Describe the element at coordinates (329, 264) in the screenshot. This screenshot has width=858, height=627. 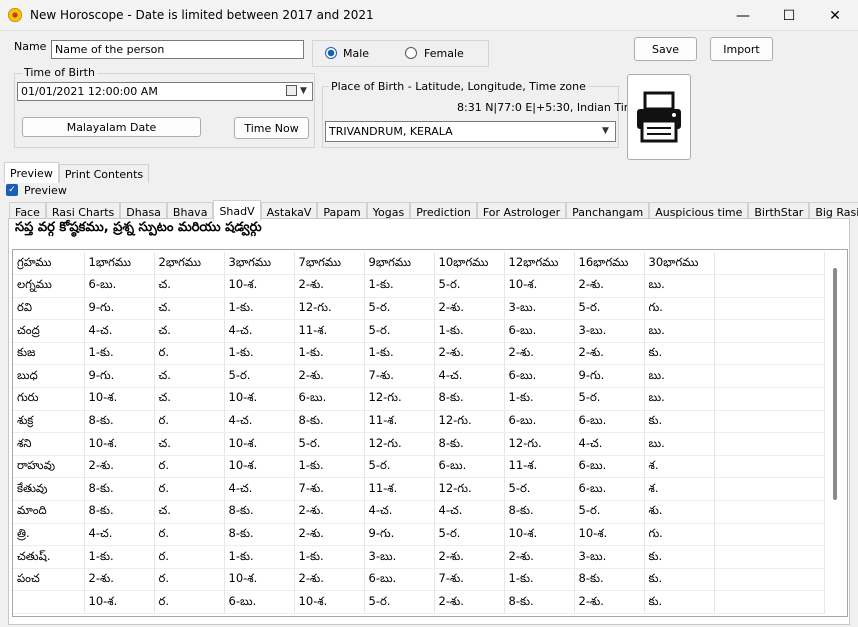
I see `table-header-cell: 7భాగము` at that location.